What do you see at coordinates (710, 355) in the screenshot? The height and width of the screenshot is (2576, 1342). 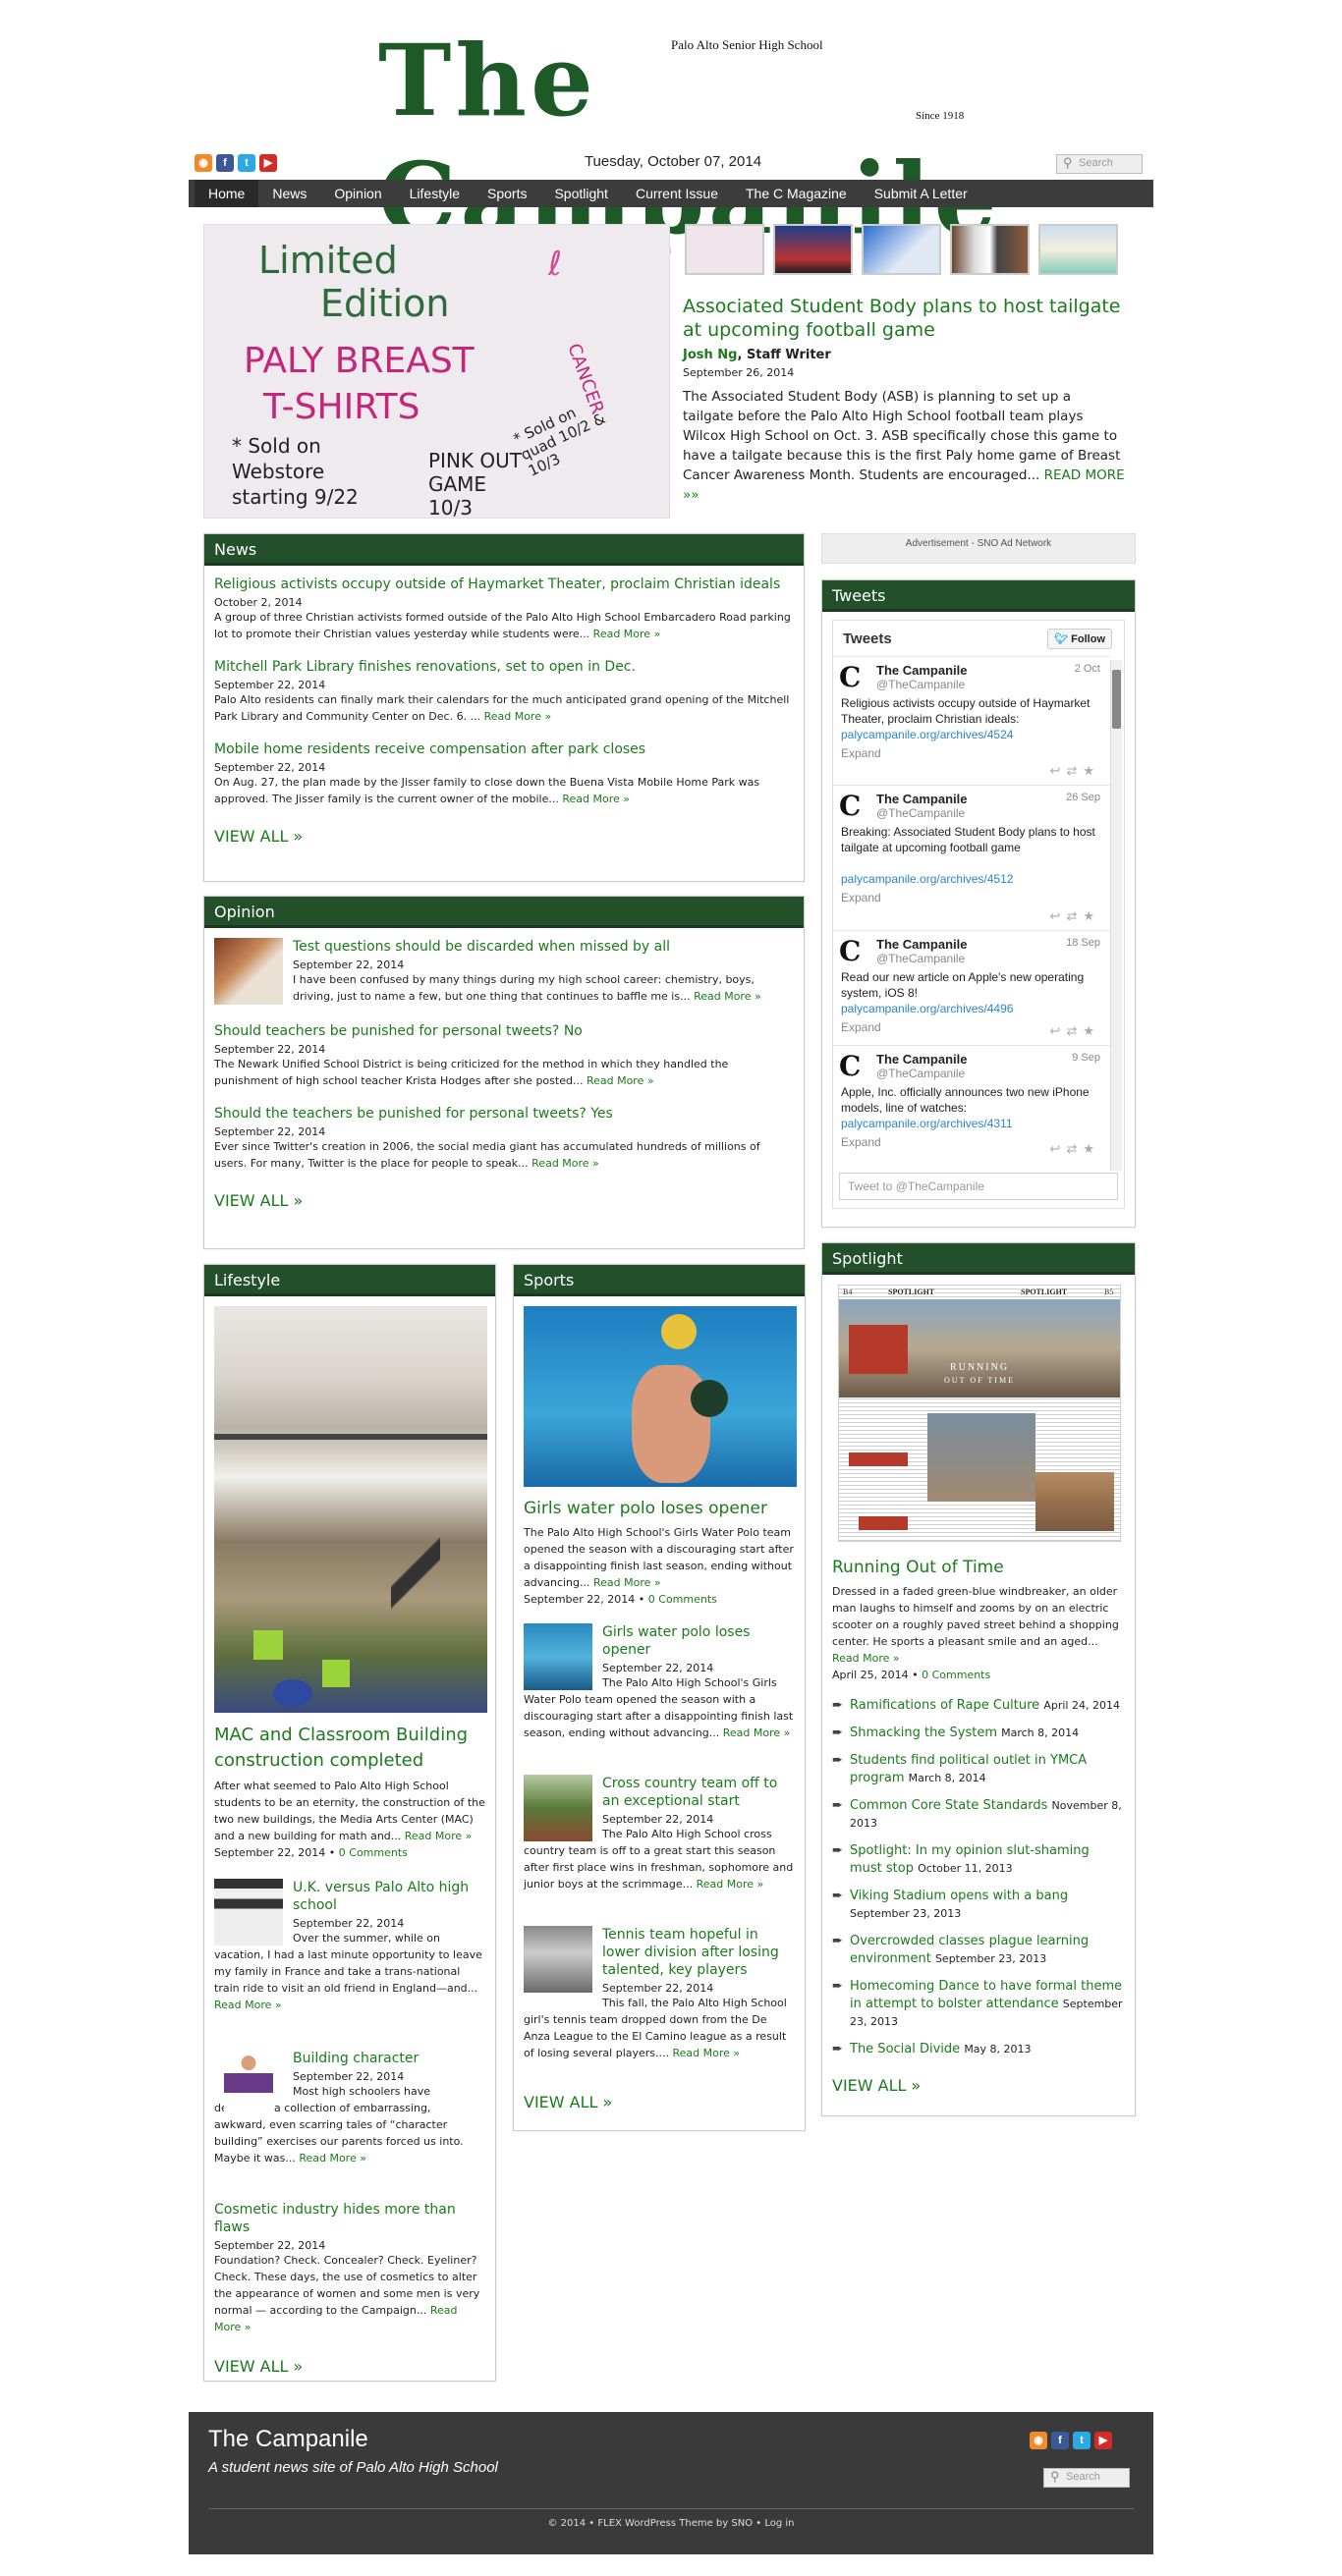 I see `feature-author: Josh Ng` at bounding box center [710, 355].